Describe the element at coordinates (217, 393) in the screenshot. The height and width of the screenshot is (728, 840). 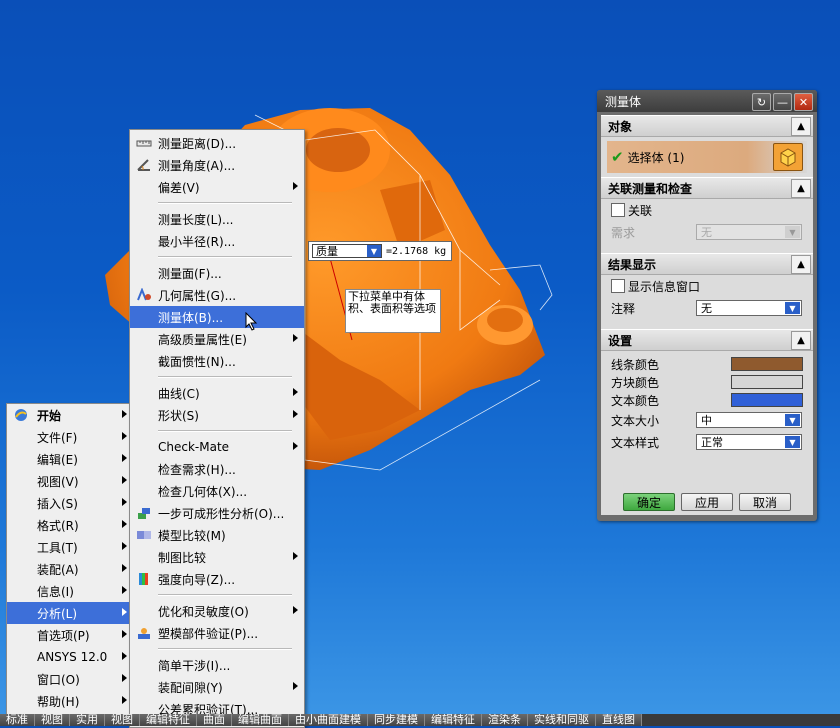
I see `menu-item-curve: 曲线(C)` at that location.